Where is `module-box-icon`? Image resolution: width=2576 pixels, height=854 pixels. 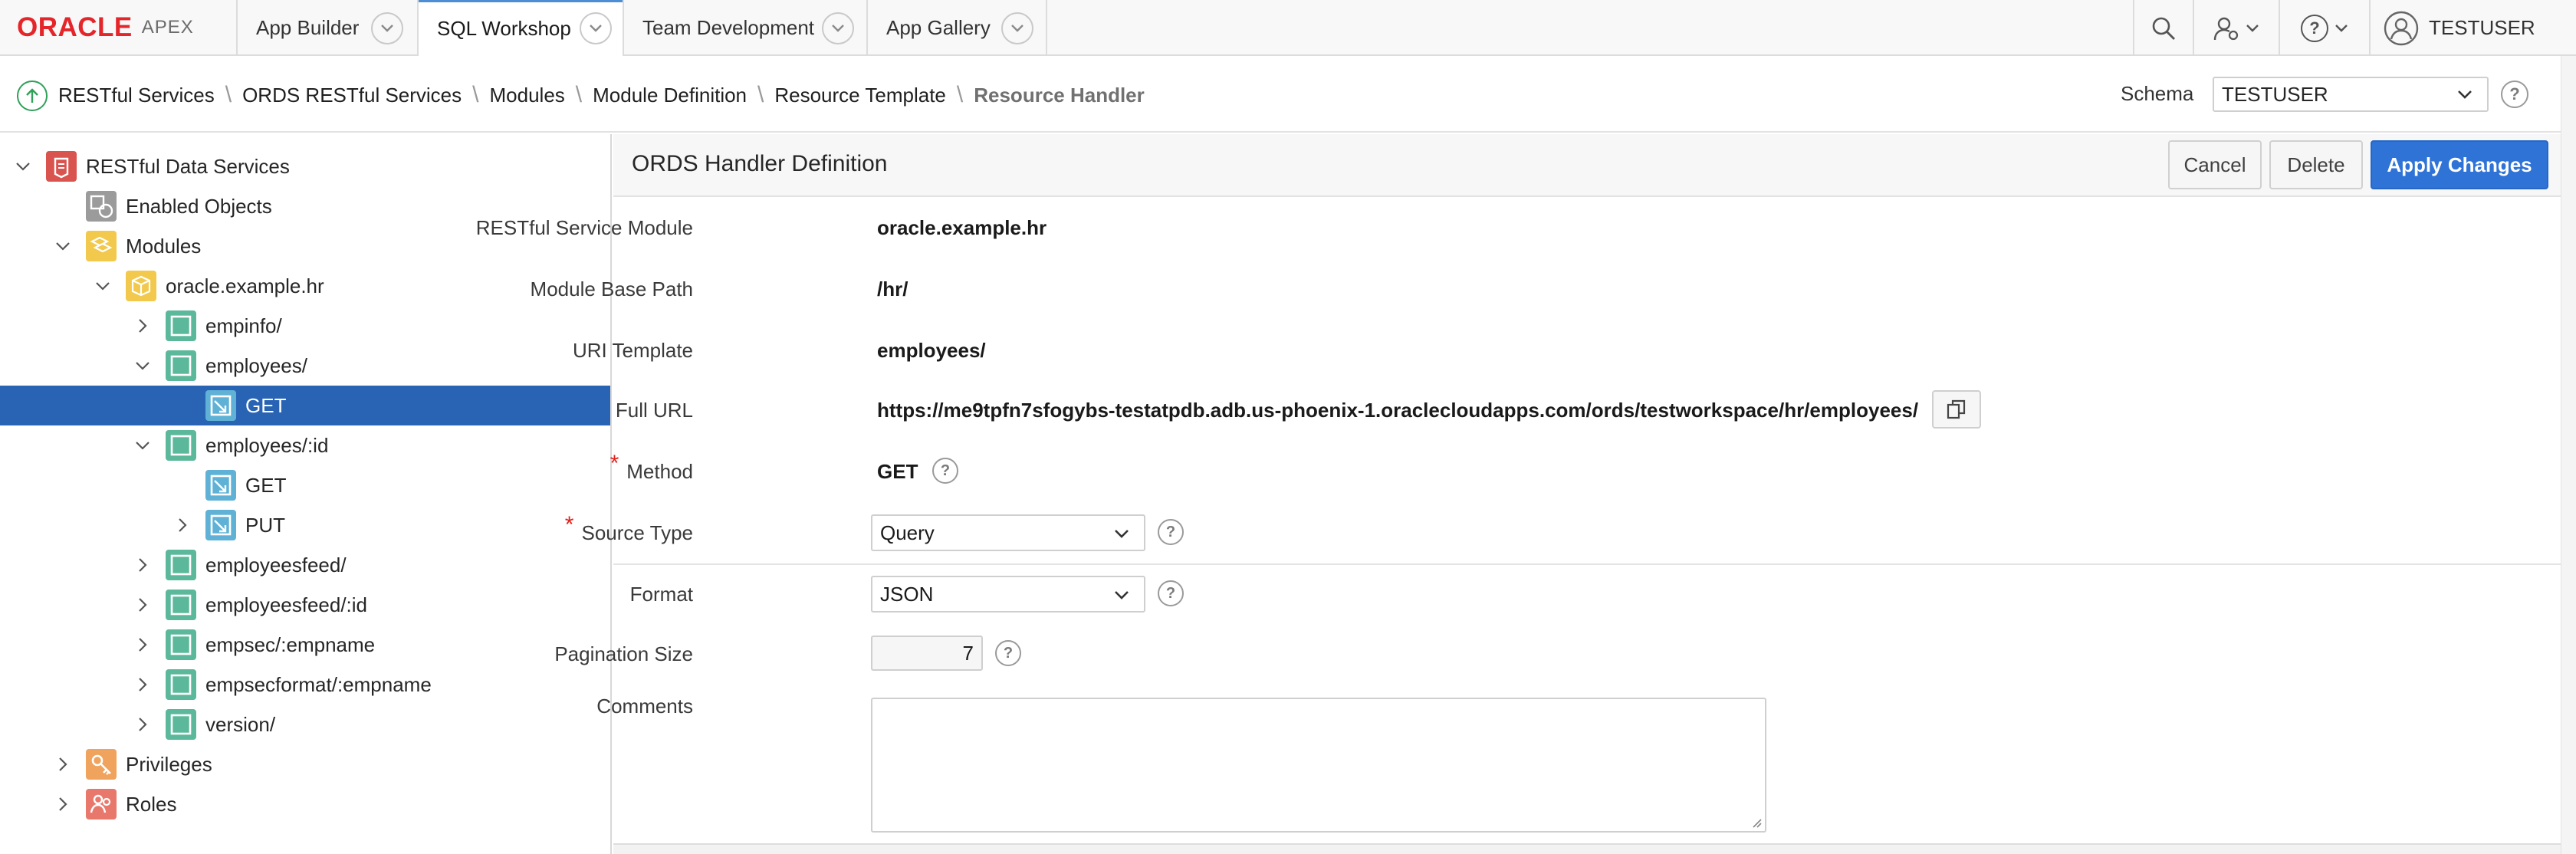
module-box-icon is located at coordinates (141, 286).